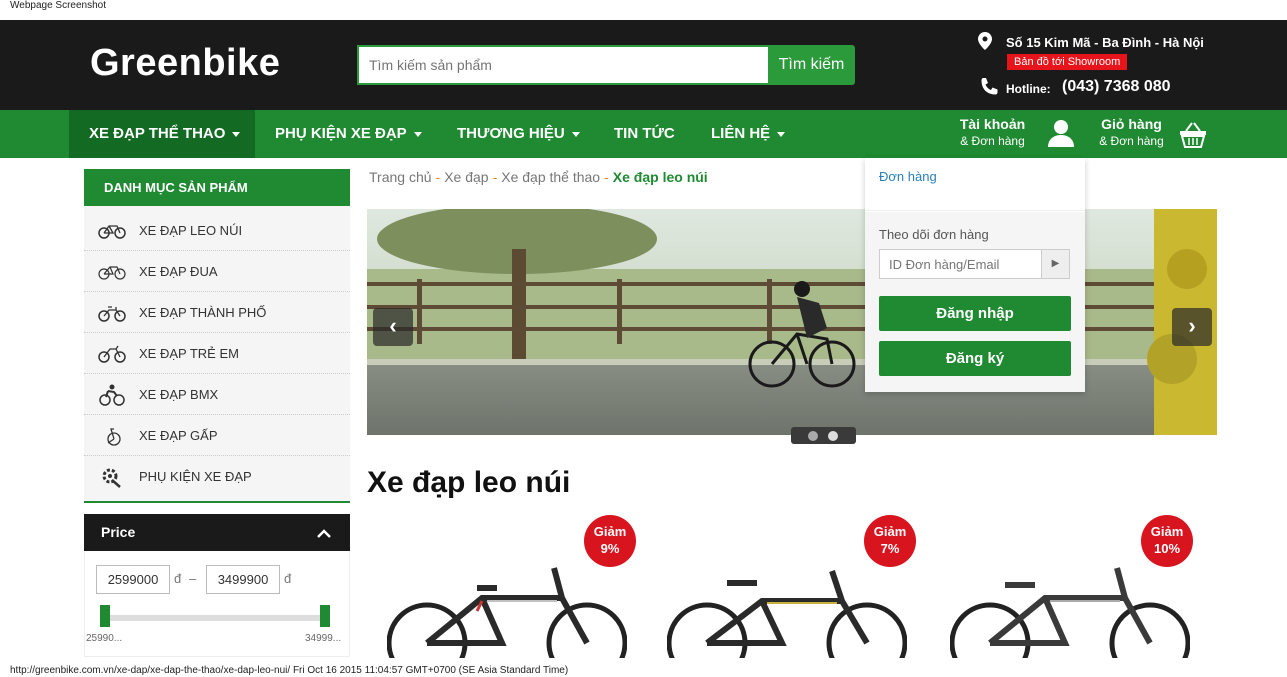 This screenshot has height=677, width=1287. I want to click on product-card: Giảm 10%, so click(1075, 587).